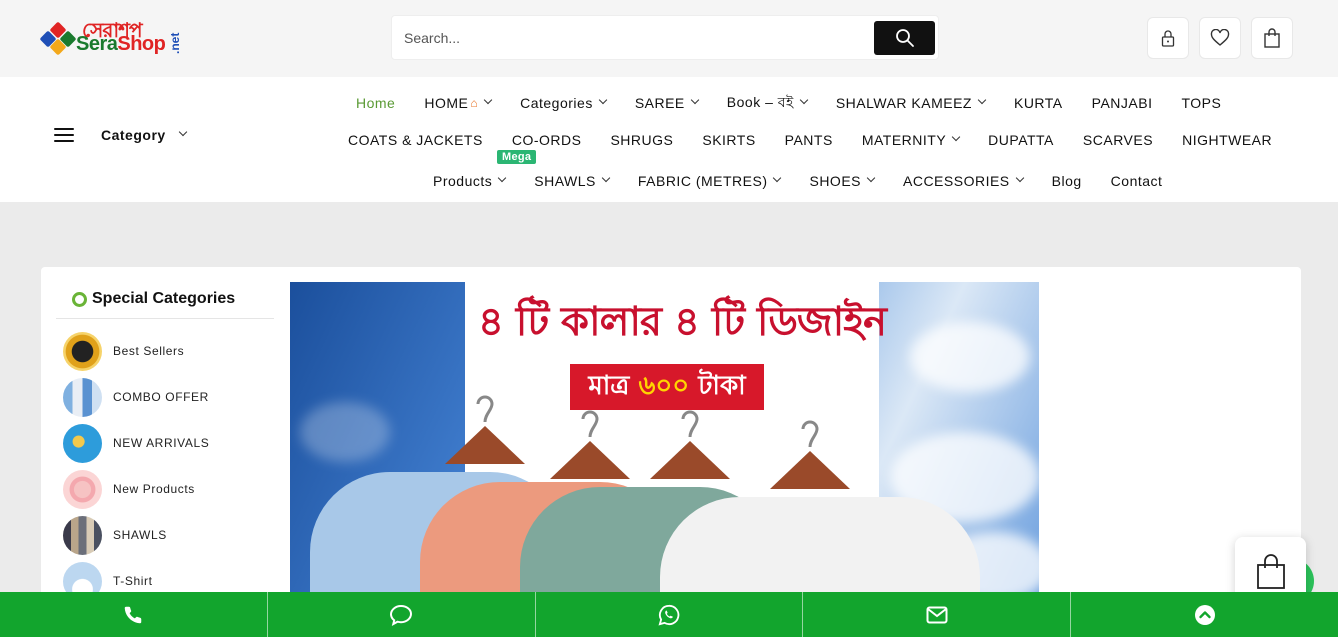  I want to click on nav-item-blog: Blog, so click(1067, 181).